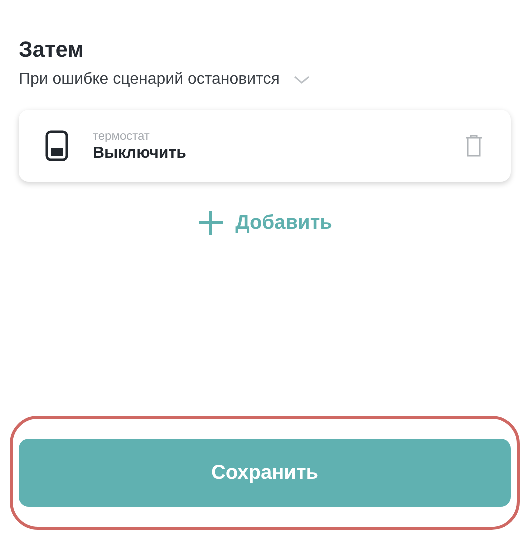 This screenshot has width=530, height=552. Describe the element at coordinates (149, 80) in the screenshot. I see `error-policy-label: При ошибке сценарий остановится` at that location.